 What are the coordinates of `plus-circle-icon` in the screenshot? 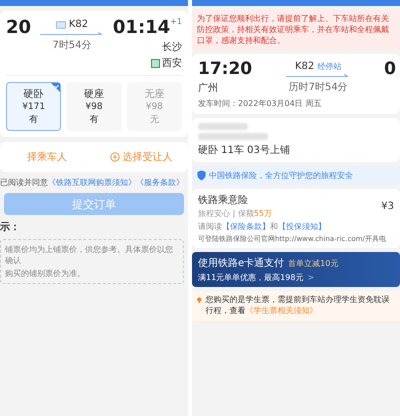 It's located at (115, 157).